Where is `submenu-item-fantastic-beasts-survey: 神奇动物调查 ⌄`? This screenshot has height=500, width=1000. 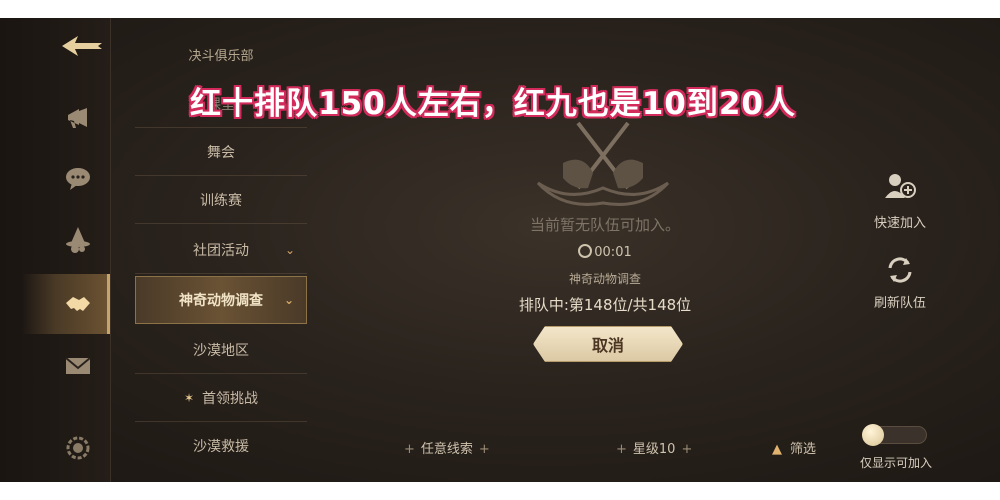 submenu-item-fantastic-beasts-survey: 神奇动物调查 ⌄ is located at coordinates (221, 300).